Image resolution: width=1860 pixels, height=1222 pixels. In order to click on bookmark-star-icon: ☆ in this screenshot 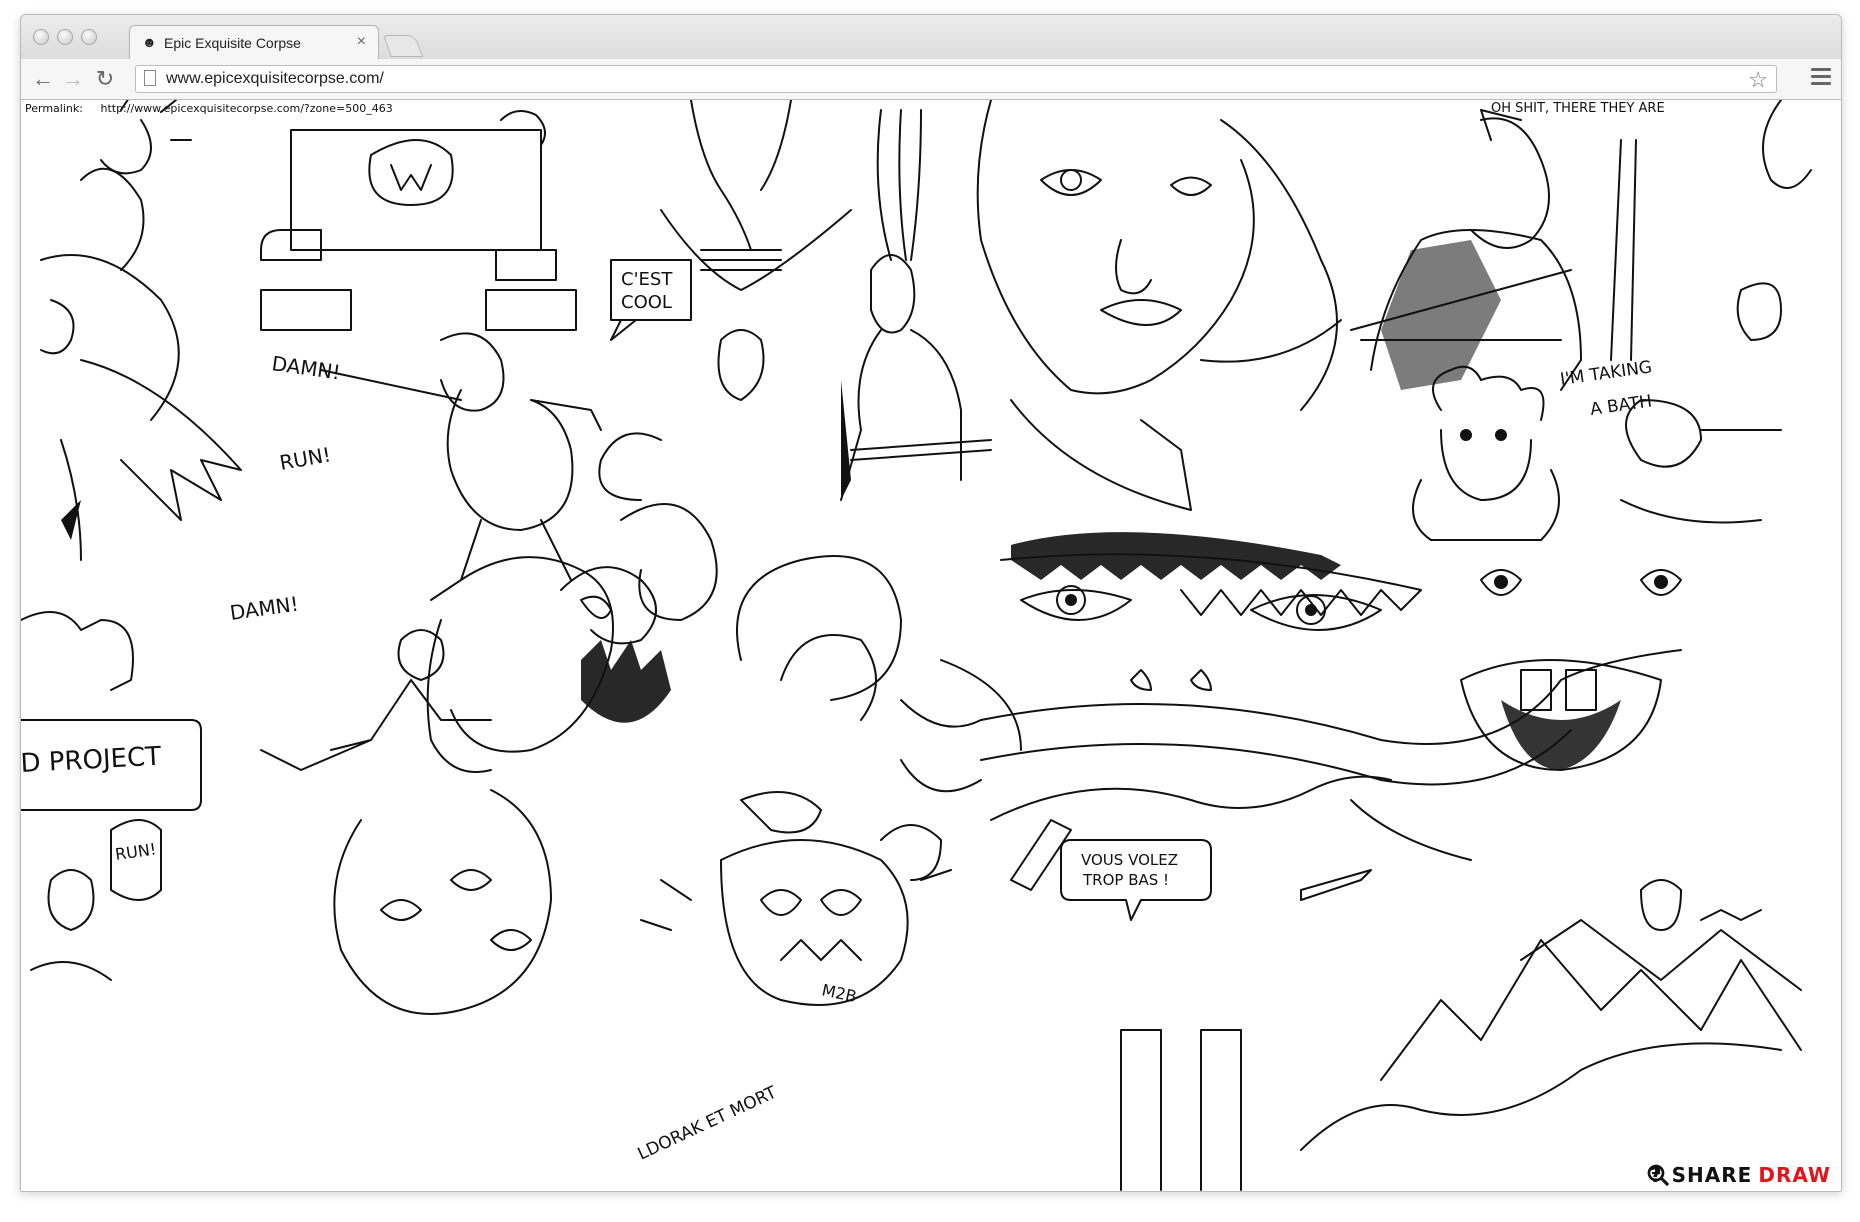, I will do `click(1758, 80)`.